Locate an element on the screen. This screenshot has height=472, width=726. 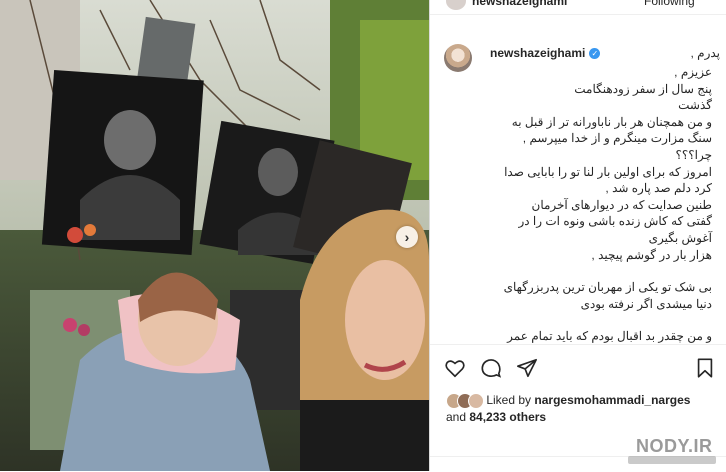
comment-icon is located at coordinates (491, 368).